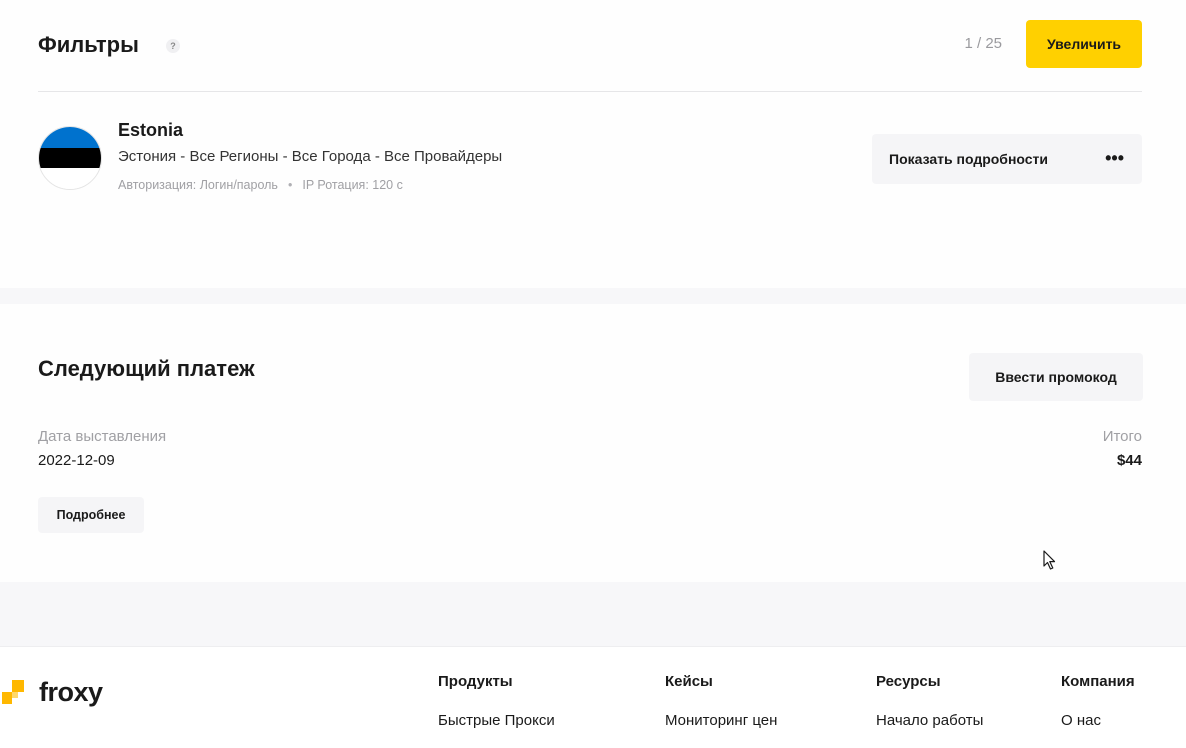  What do you see at coordinates (70, 178) in the screenshot?
I see `flag-stripe-white` at bounding box center [70, 178].